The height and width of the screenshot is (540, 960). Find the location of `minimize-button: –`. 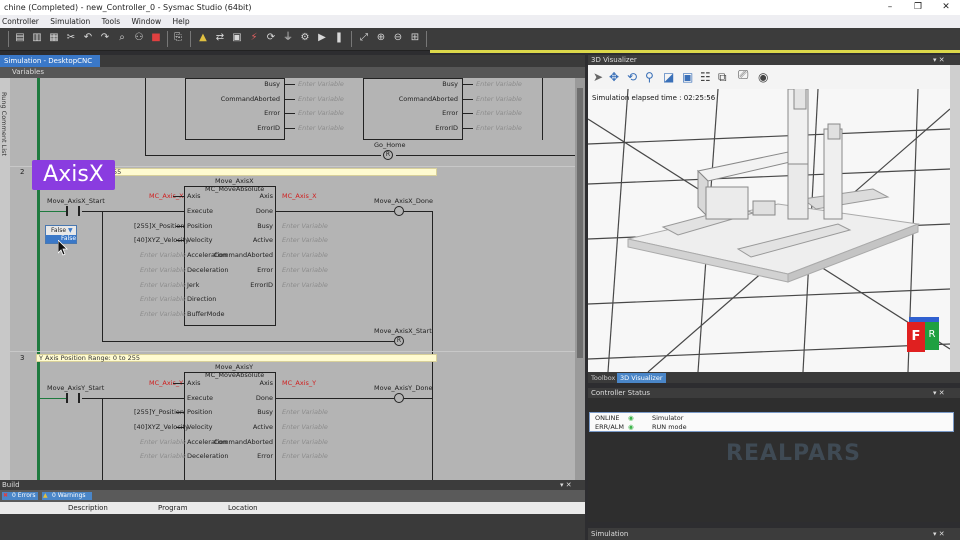

minimize-button: – is located at coordinates (890, 7).